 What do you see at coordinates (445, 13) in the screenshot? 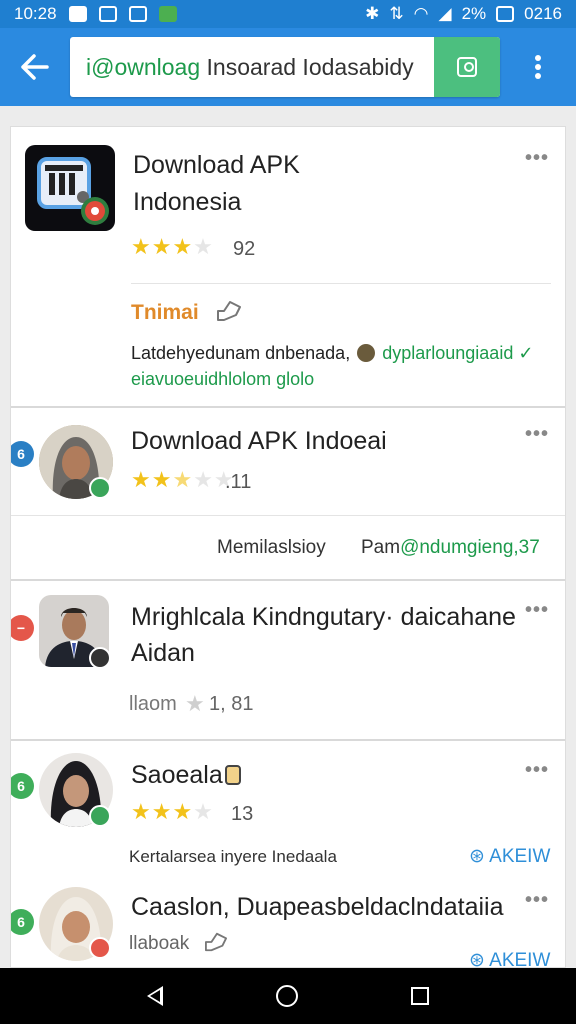
I see `signal-icon: ◢` at bounding box center [445, 13].